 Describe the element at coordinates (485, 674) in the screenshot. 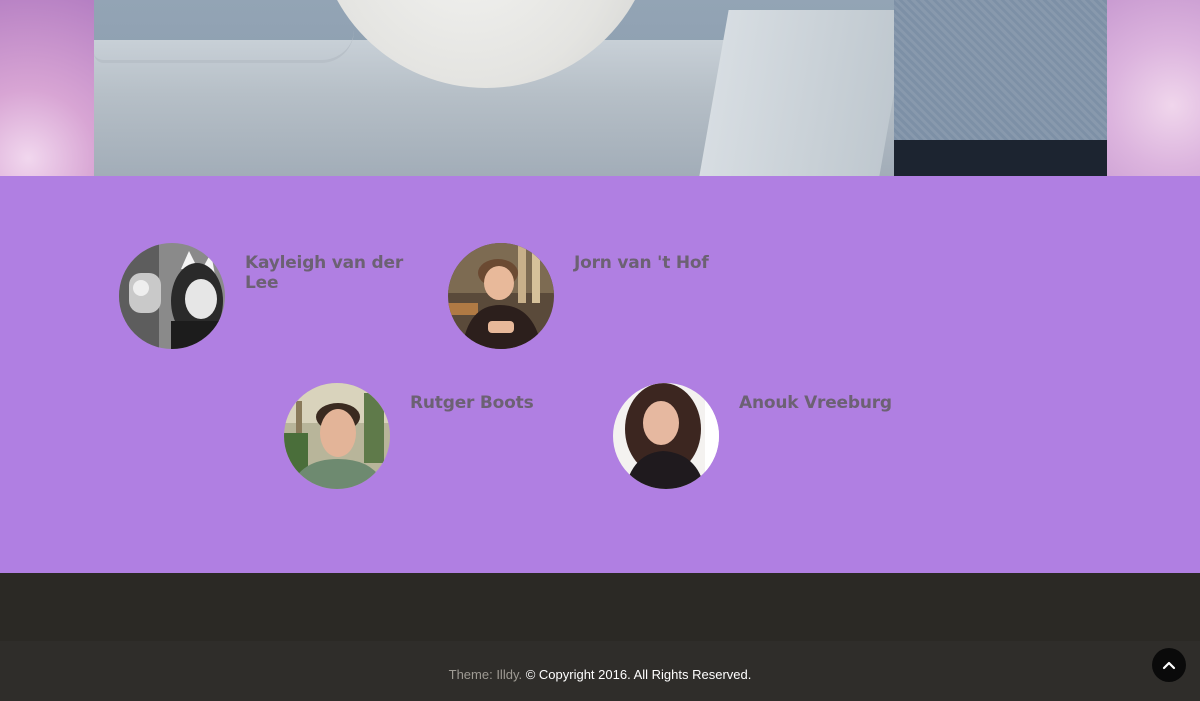

I see `theme-credit-link: Theme: Illdy.` at that location.